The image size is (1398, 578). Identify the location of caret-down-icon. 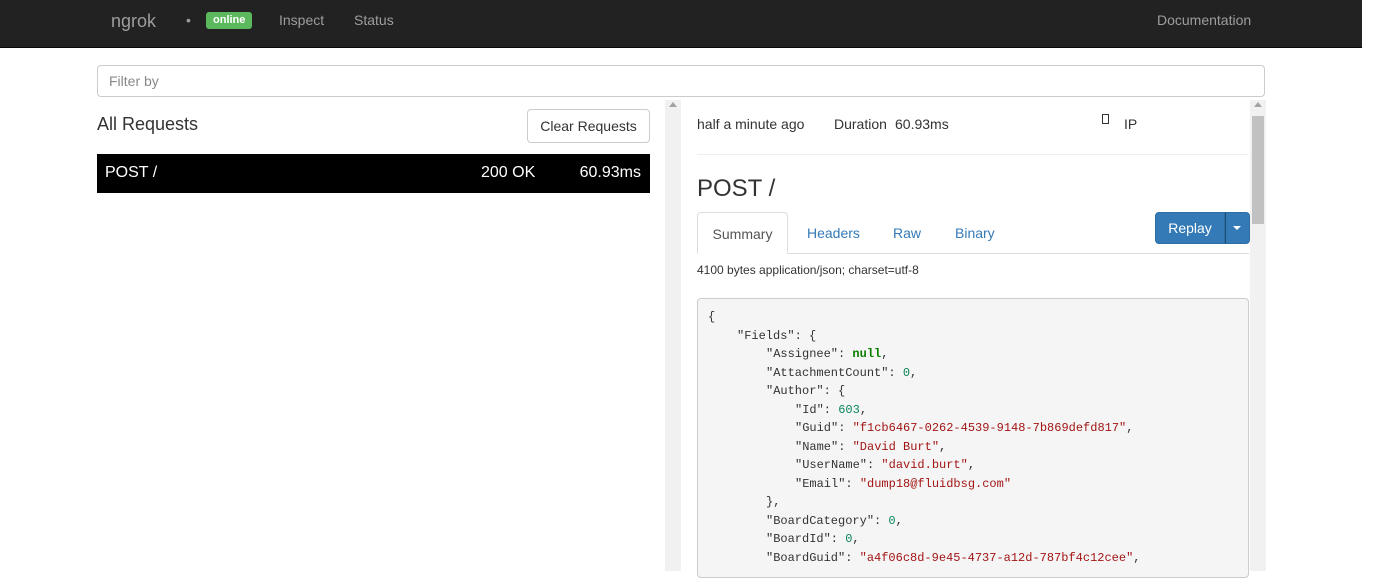
(1237, 228).